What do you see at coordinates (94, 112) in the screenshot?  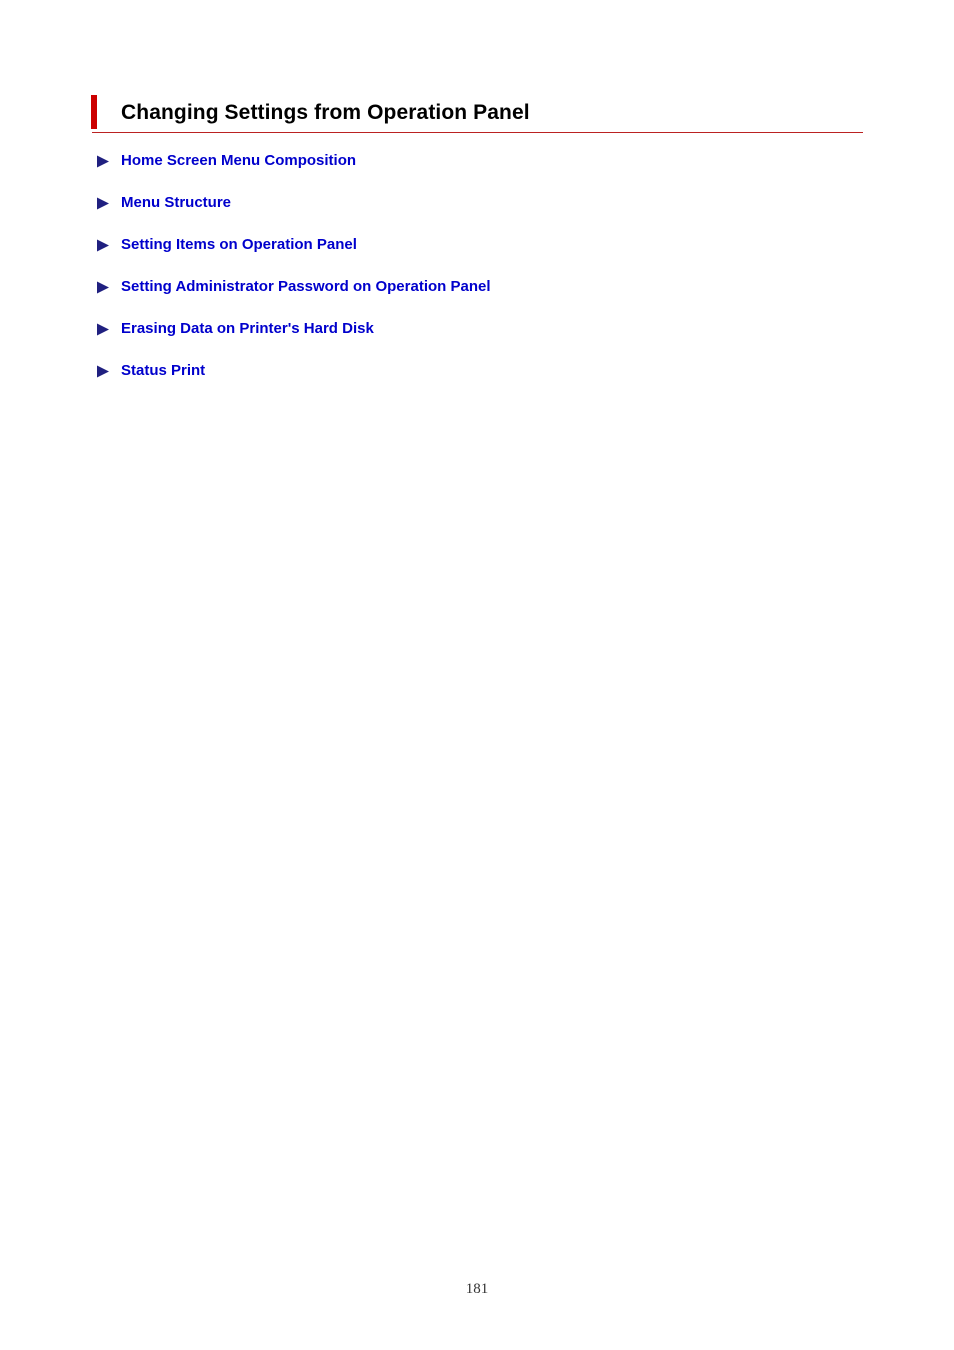 I see `title-accent-bar` at bounding box center [94, 112].